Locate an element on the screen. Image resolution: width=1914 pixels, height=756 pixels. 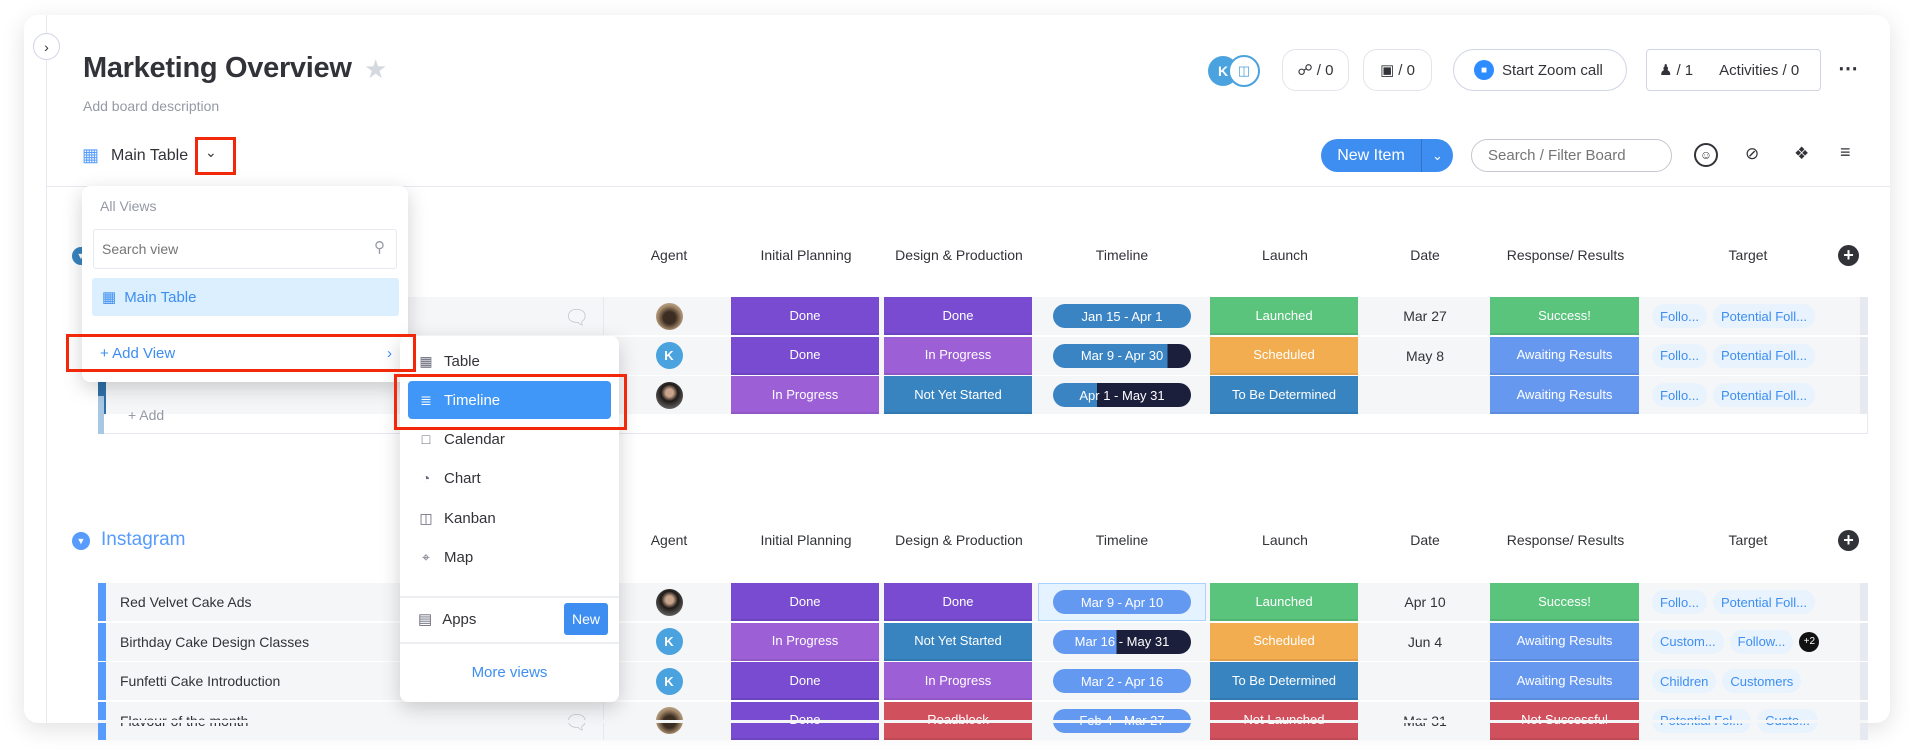
comment-icon: 🗨 is located at coordinates (576, 317).